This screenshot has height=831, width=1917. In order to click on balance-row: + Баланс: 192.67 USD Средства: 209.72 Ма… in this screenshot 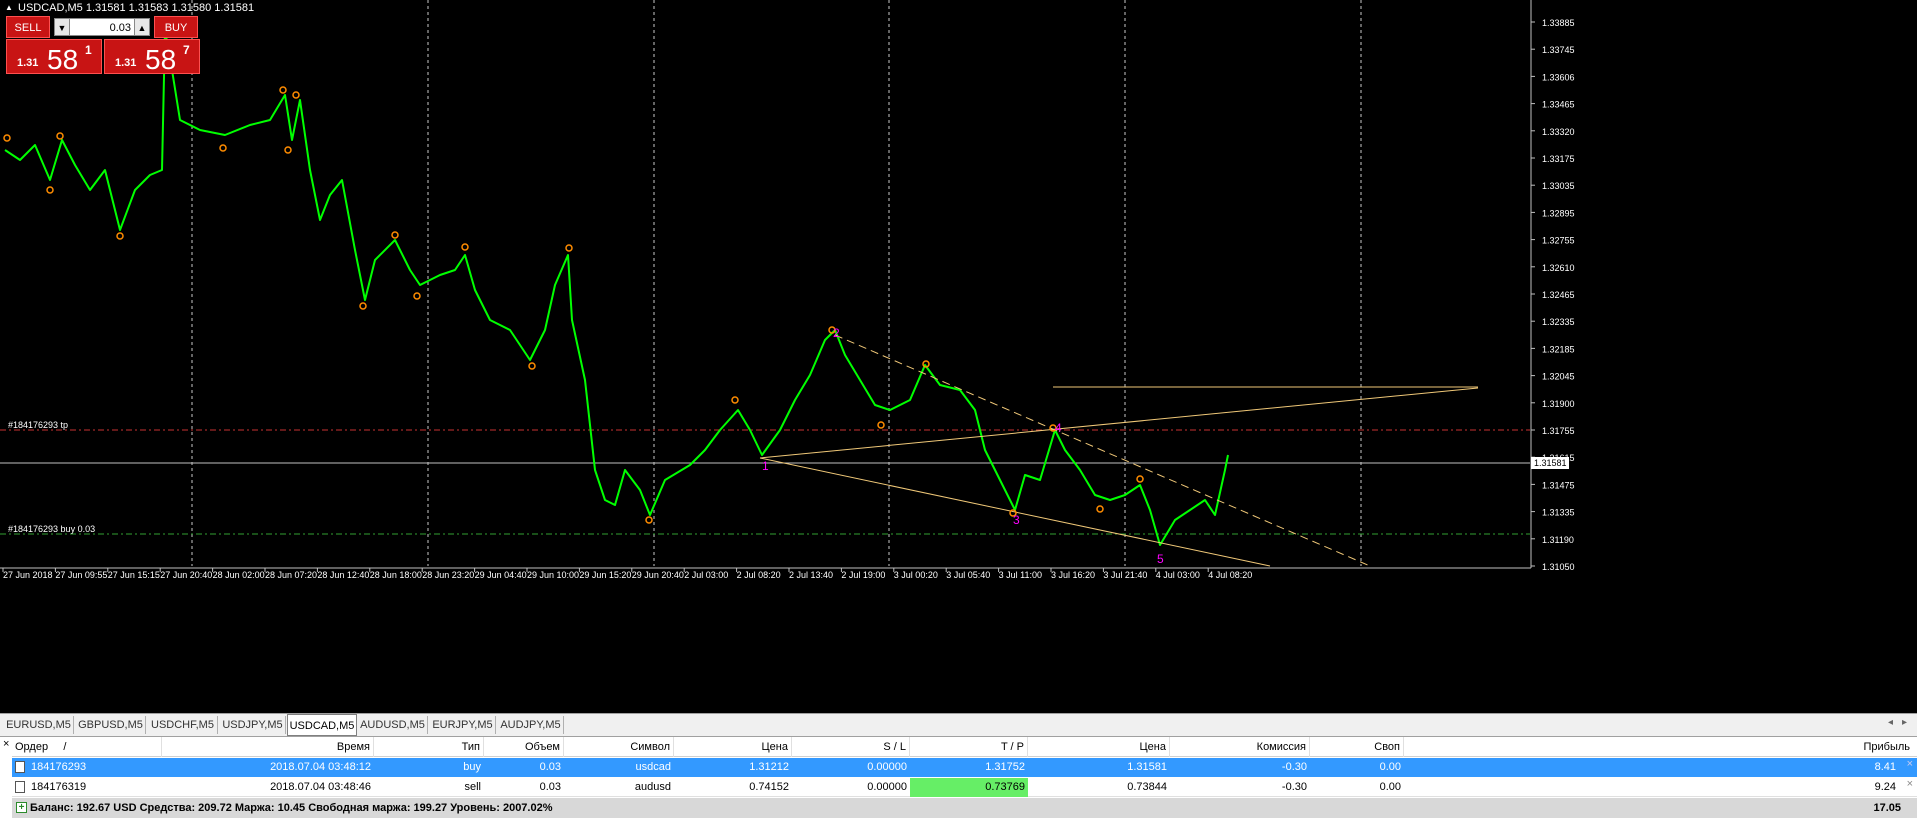, I will do `click(964, 808)`.